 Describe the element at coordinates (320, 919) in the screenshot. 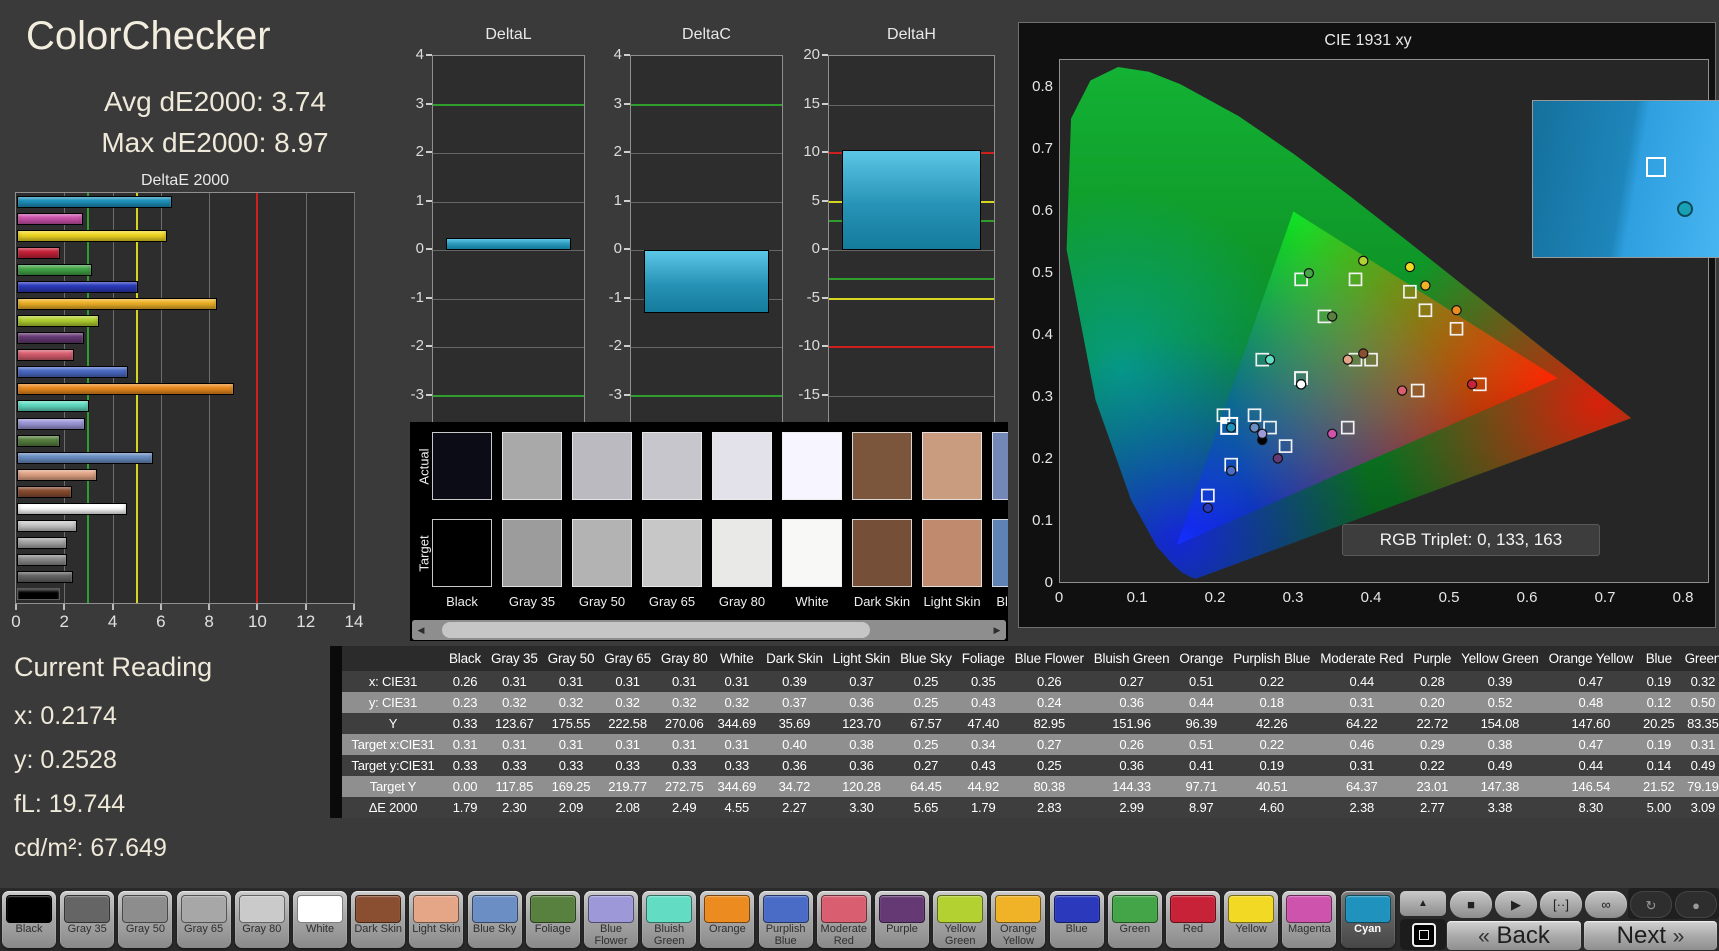

I see `patch-button-white: White` at that location.